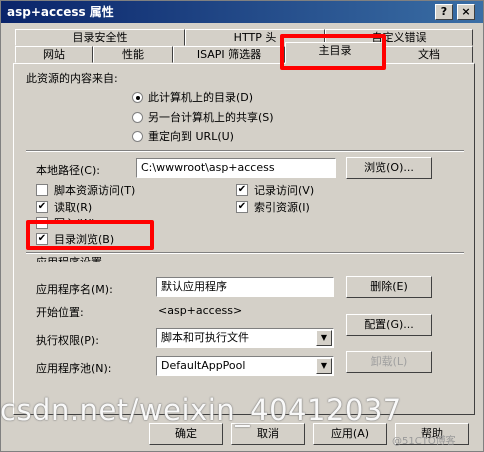  What do you see at coordinates (67, 340) in the screenshot?
I see `execute-permissions-label: 执行权限(P):` at bounding box center [67, 340].